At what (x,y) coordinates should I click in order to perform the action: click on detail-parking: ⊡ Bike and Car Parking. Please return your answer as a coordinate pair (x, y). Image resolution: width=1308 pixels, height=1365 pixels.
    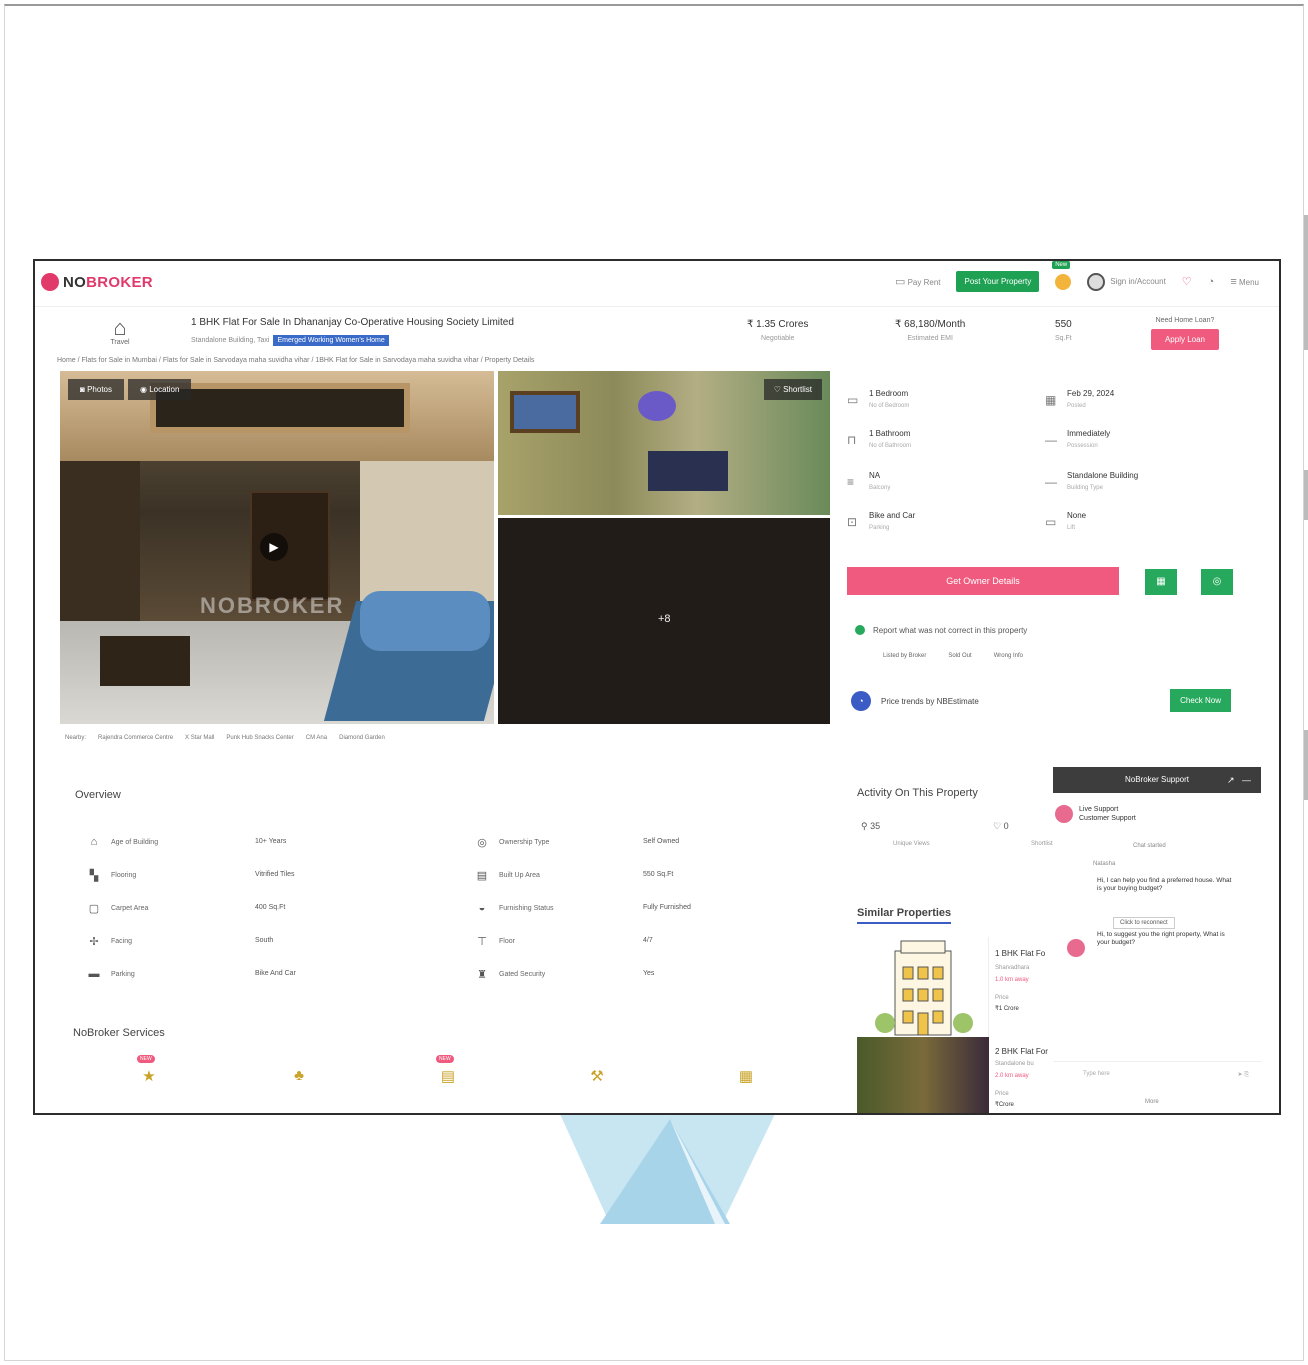
    Looking at the image, I should click on (881, 521).